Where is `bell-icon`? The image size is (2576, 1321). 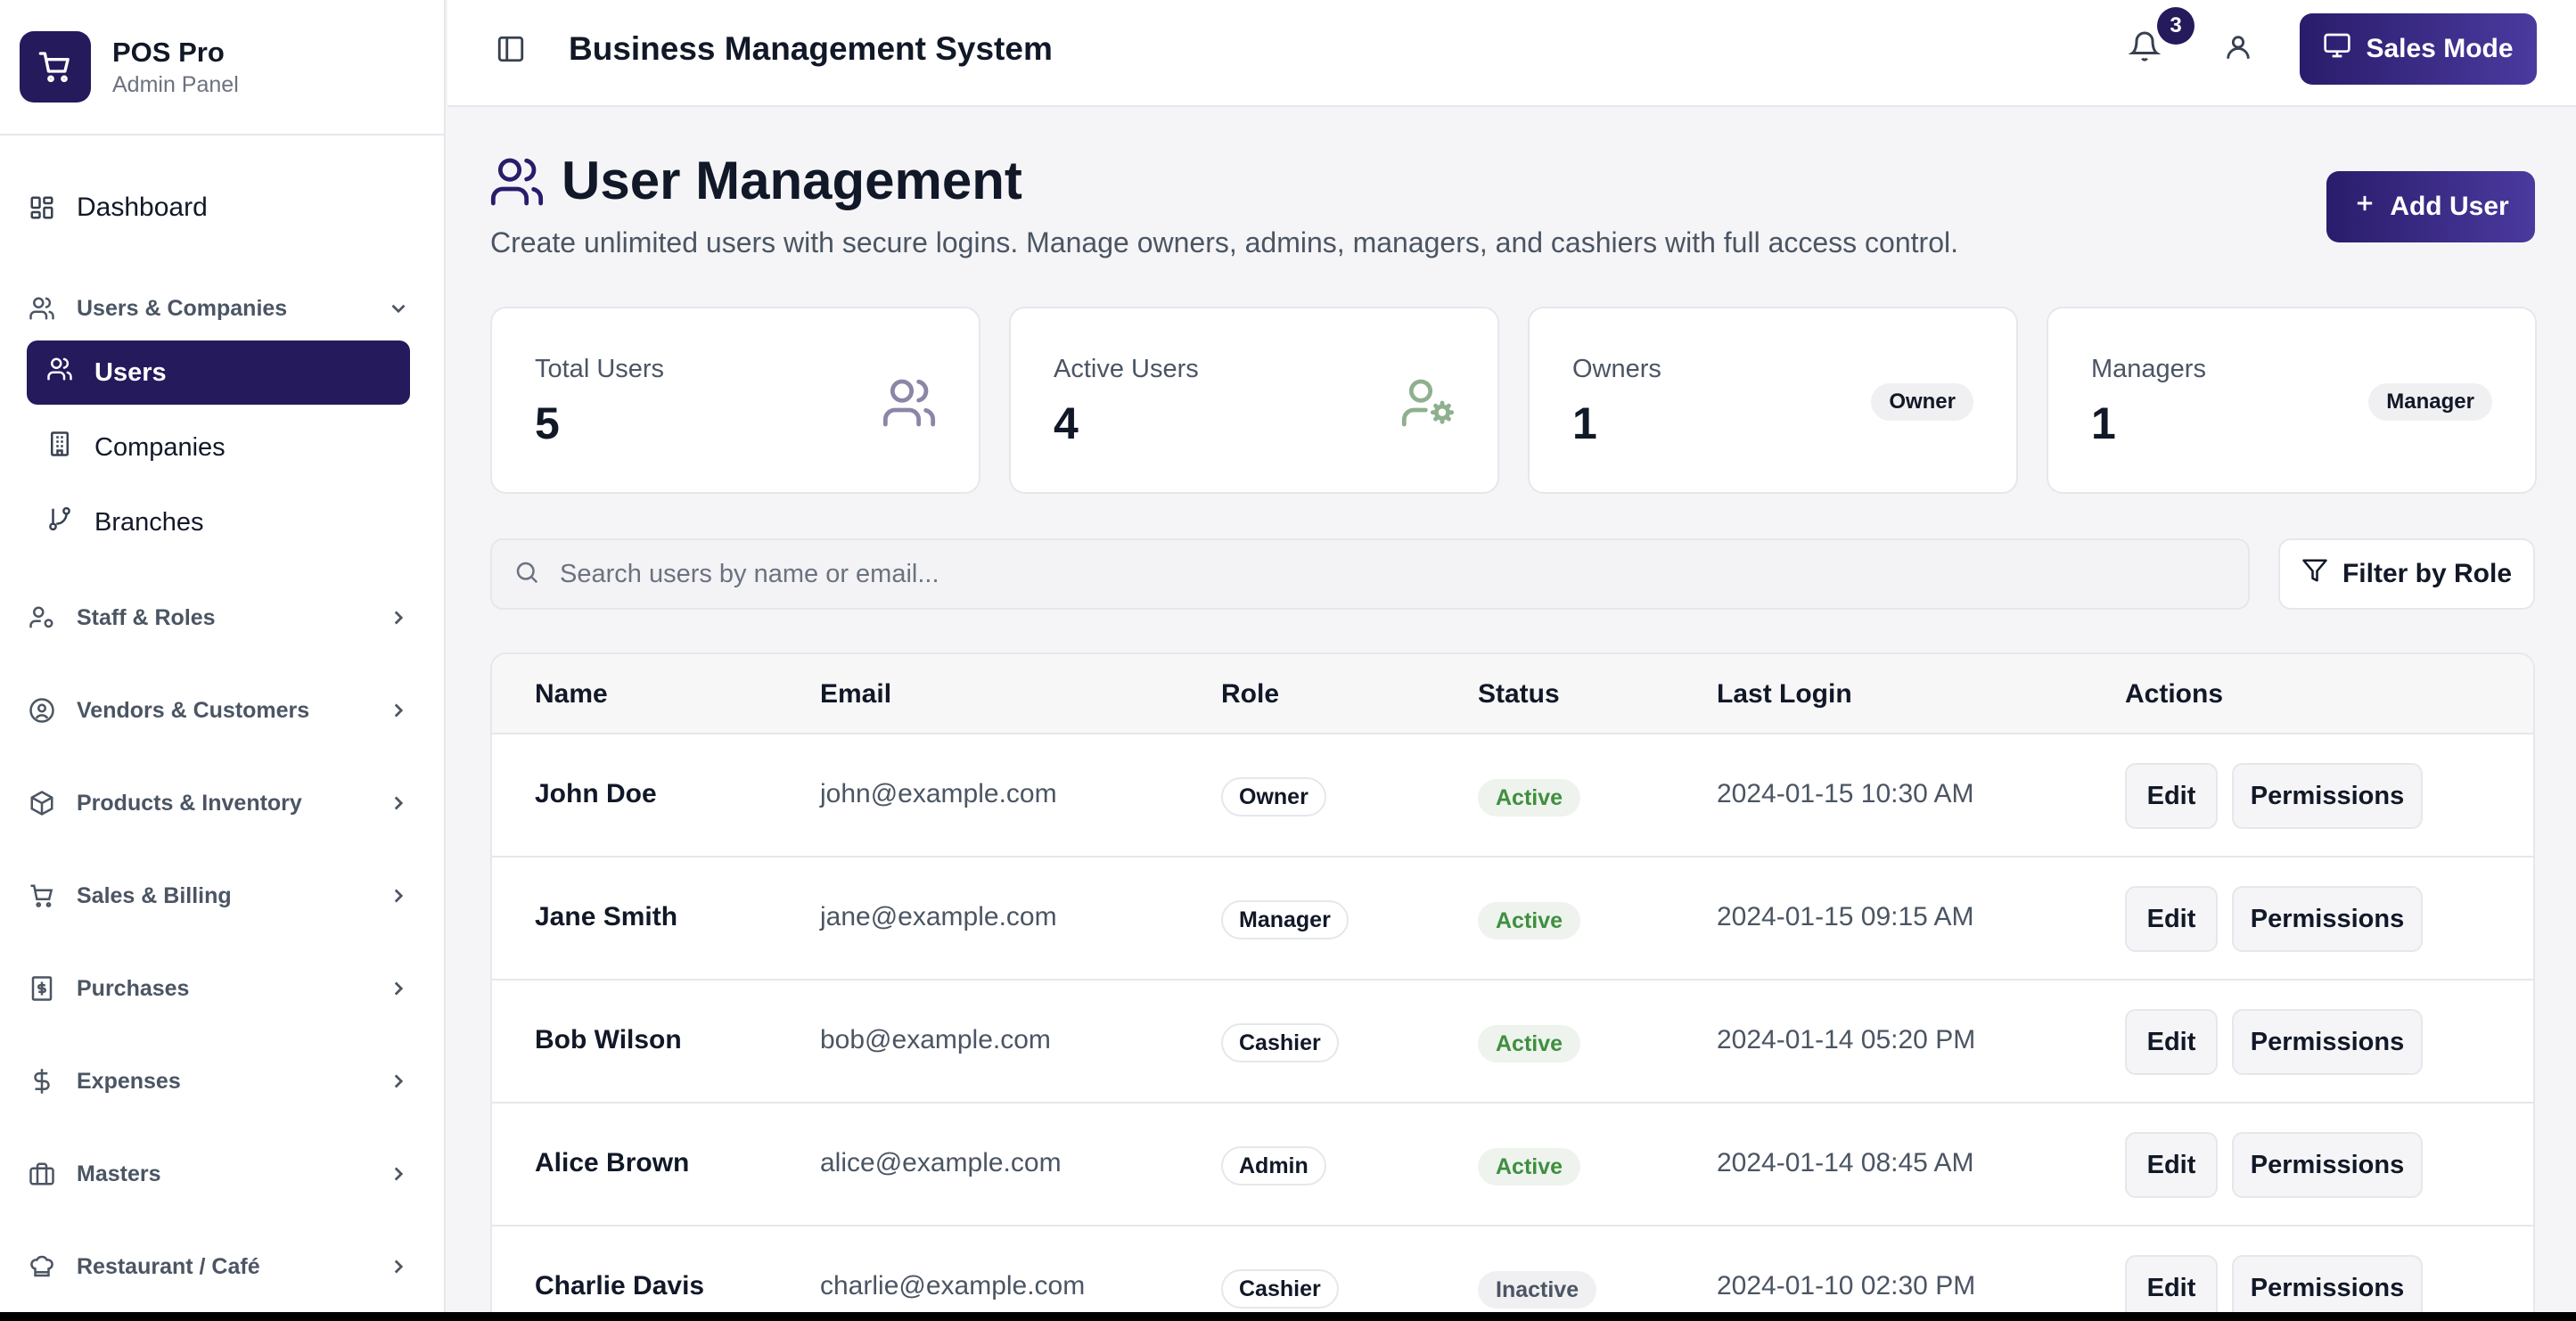 bell-icon is located at coordinates (2145, 48).